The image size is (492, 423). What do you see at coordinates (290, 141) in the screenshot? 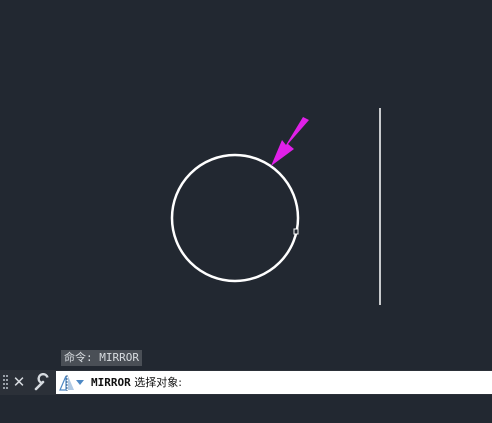
I see `magenta-arrow-annotation` at bounding box center [290, 141].